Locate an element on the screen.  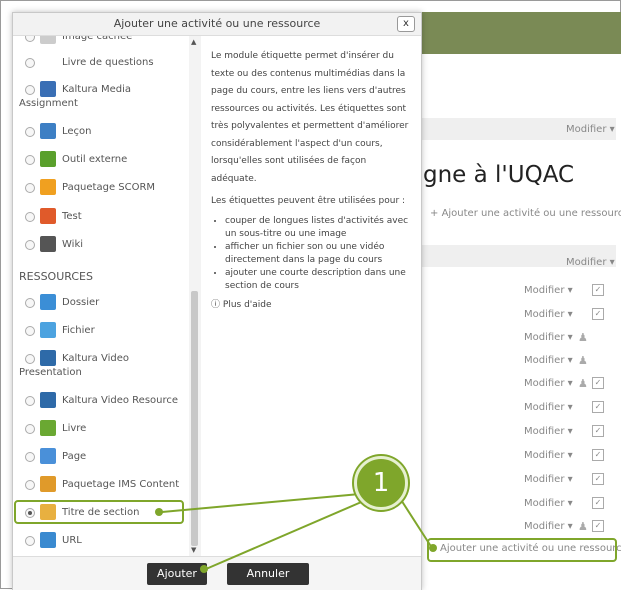
add-link-highlight is located at coordinates (522, 550).